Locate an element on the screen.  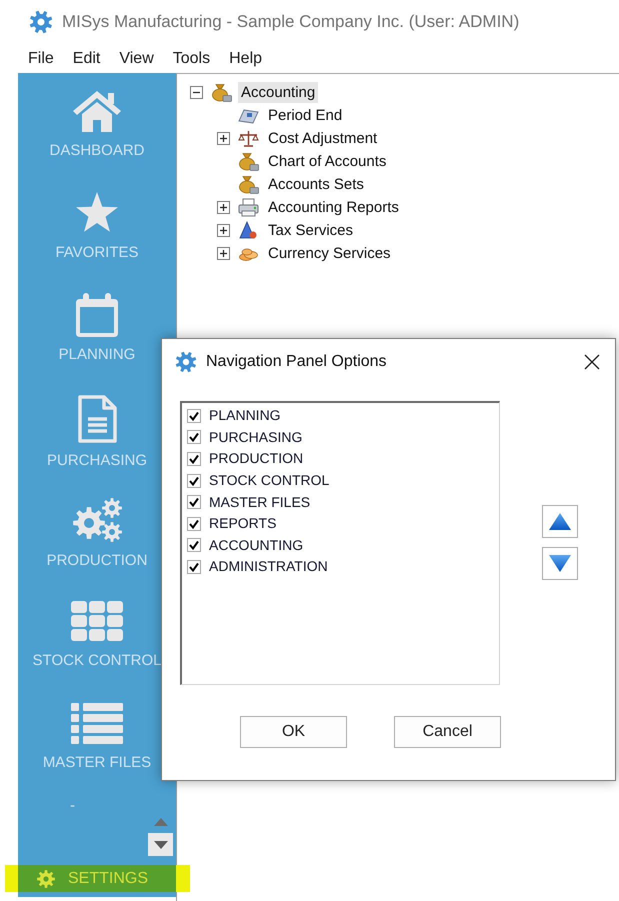
scroll-down-button is located at coordinates (160, 844).